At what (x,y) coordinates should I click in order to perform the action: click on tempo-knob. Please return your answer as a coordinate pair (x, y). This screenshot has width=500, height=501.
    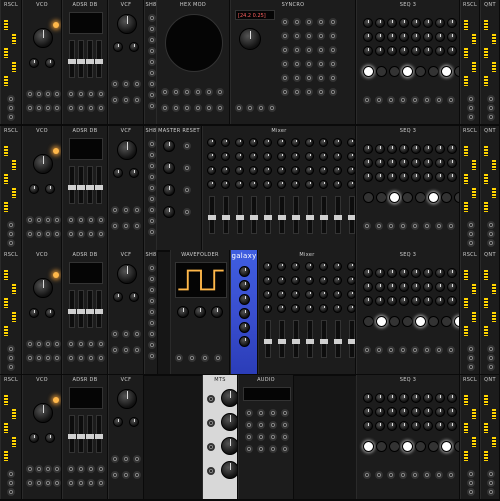
    Looking at the image, I should click on (250, 39).